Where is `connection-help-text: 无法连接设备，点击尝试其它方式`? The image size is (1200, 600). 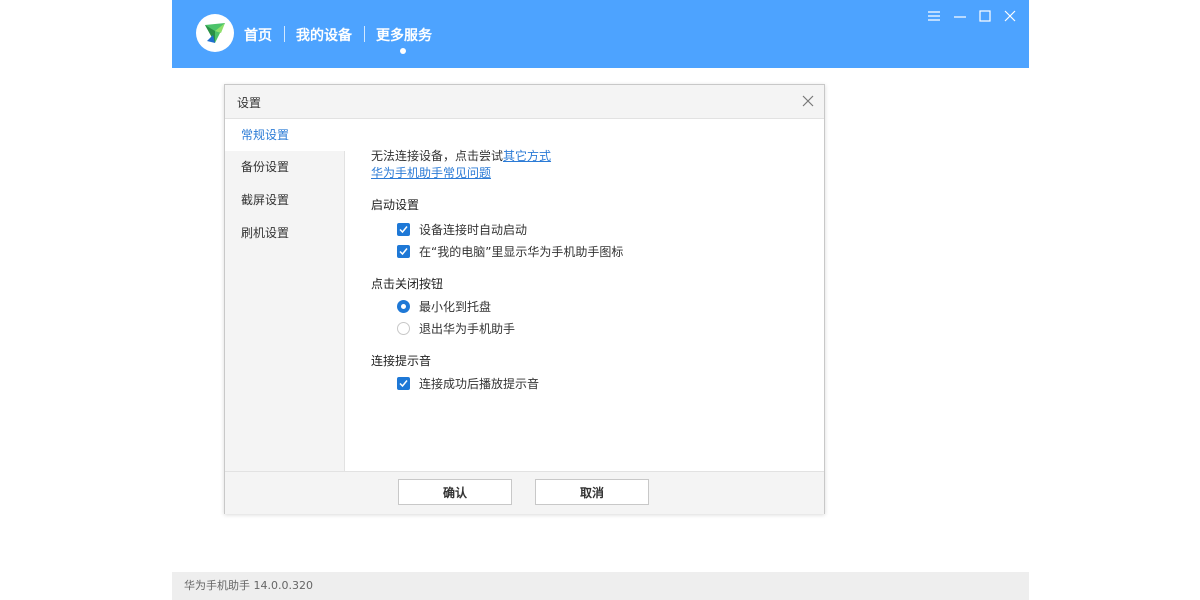
connection-help-text: 无法连接设备，点击尝试其它方式 is located at coordinates (461, 155).